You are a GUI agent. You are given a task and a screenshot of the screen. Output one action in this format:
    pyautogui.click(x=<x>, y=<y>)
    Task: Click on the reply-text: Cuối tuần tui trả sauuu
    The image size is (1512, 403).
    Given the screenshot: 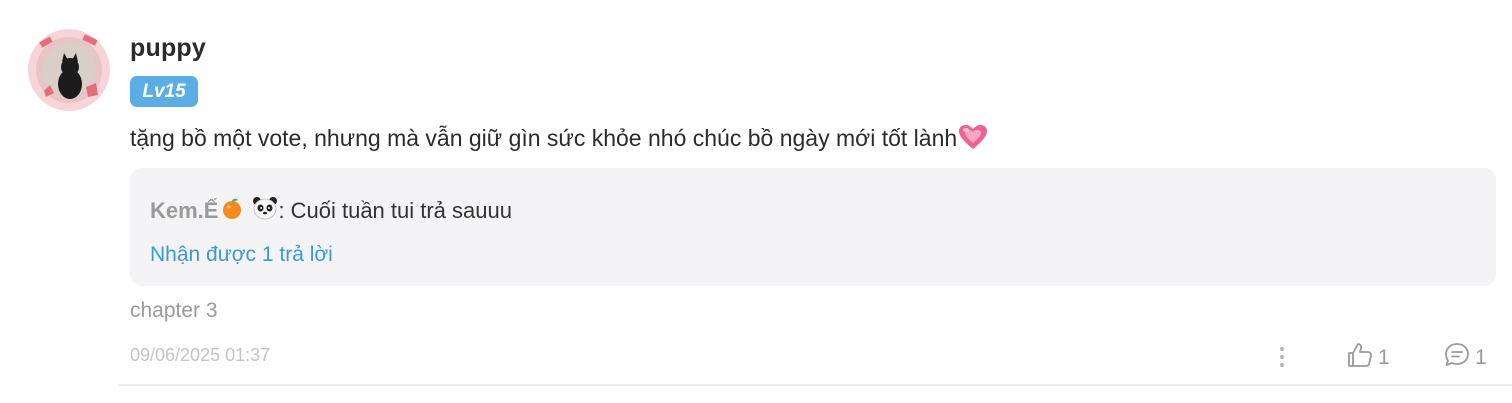 What is the action you would take?
    pyautogui.click(x=401, y=210)
    